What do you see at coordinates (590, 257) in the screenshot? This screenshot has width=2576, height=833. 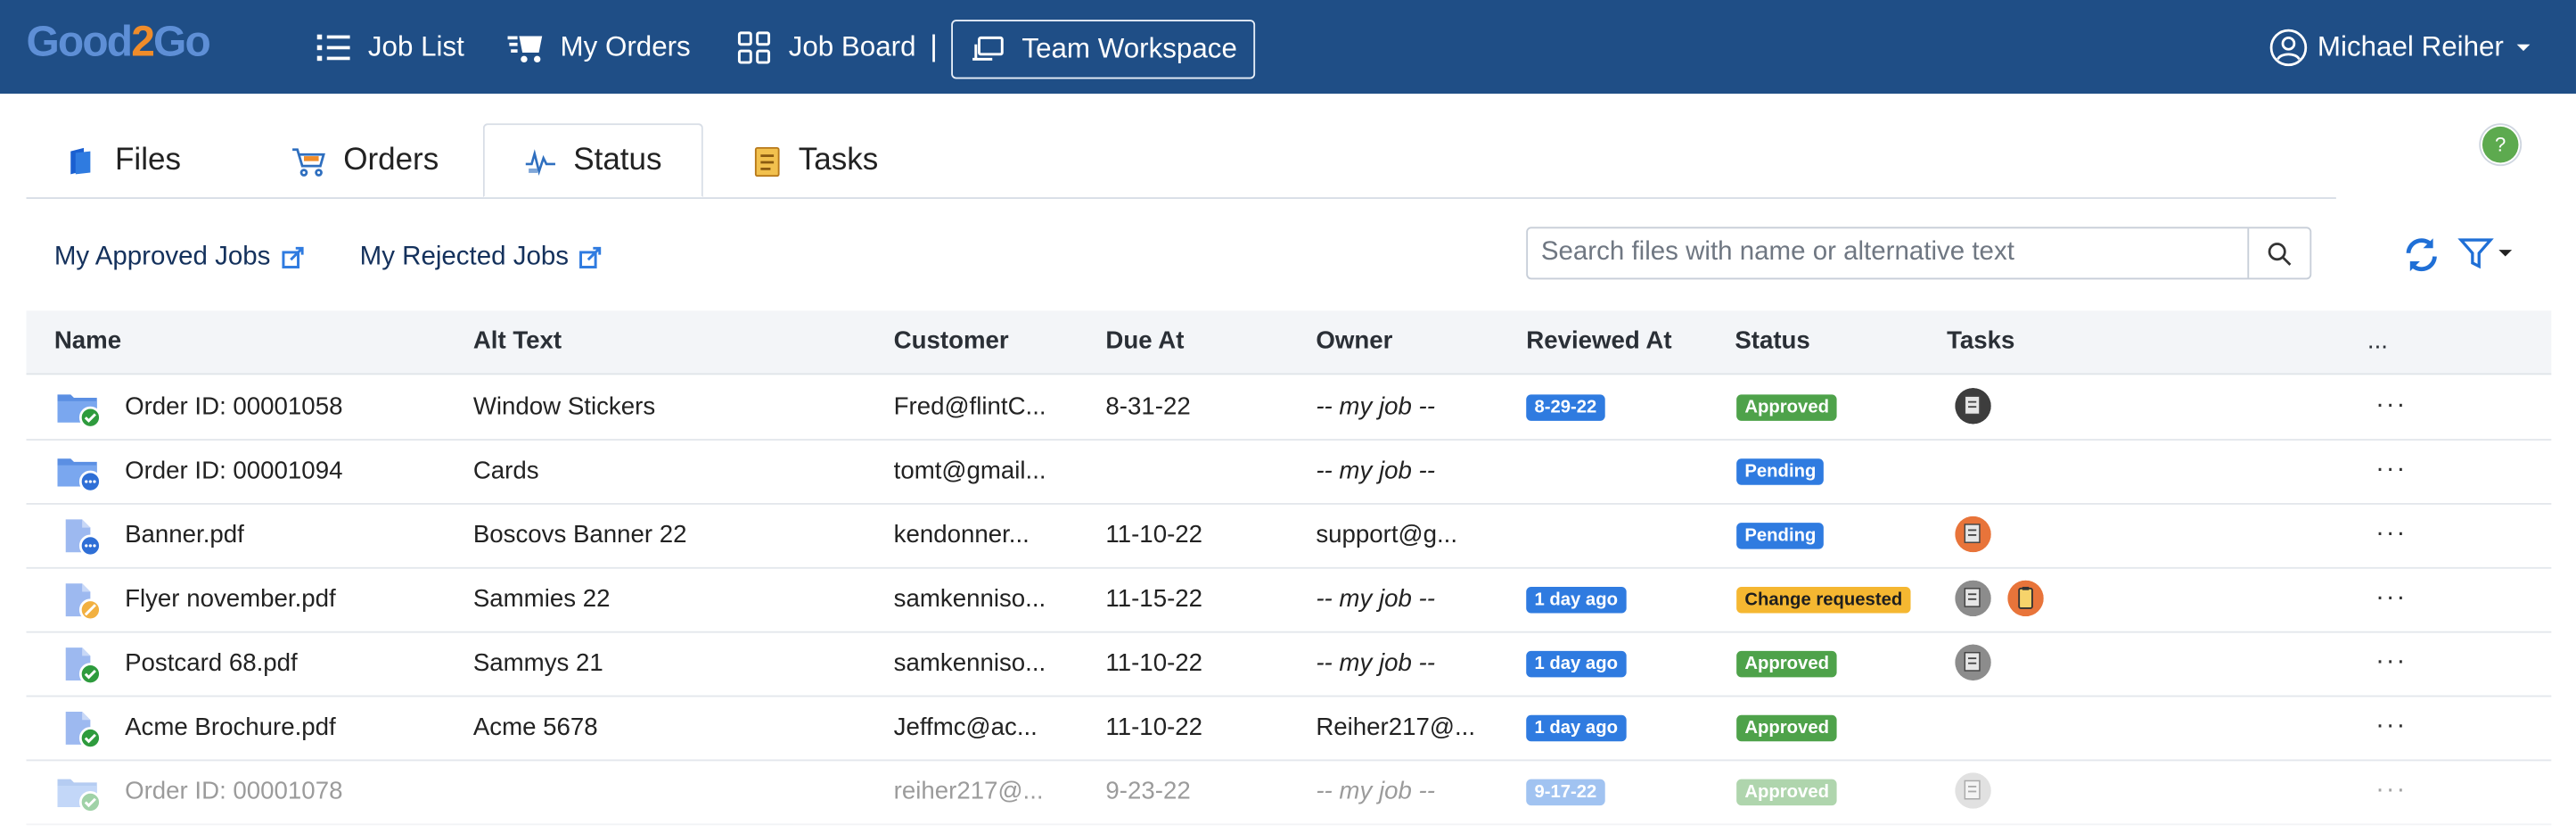 I see `external-link-icon` at bounding box center [590, 257].